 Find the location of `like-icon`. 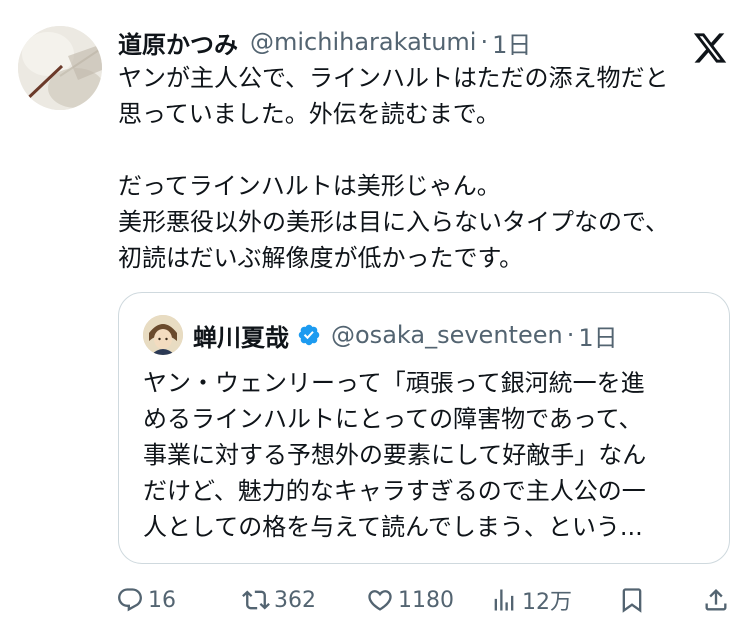

like-icon is located at coordinates (380, 600).